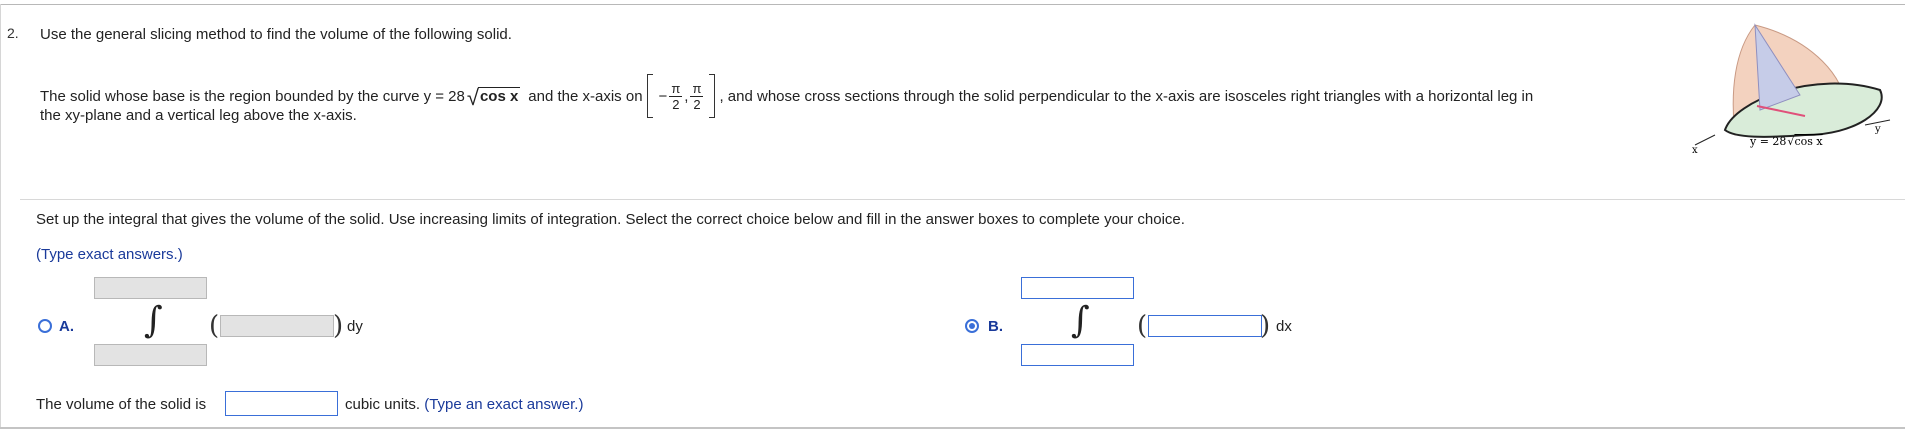 The width and height of the screenshot is (1905, 431). Describe the element at coordinates (121, 404) in the screenshot. I see `volume-prompt: The volume of the solid is` at that location.